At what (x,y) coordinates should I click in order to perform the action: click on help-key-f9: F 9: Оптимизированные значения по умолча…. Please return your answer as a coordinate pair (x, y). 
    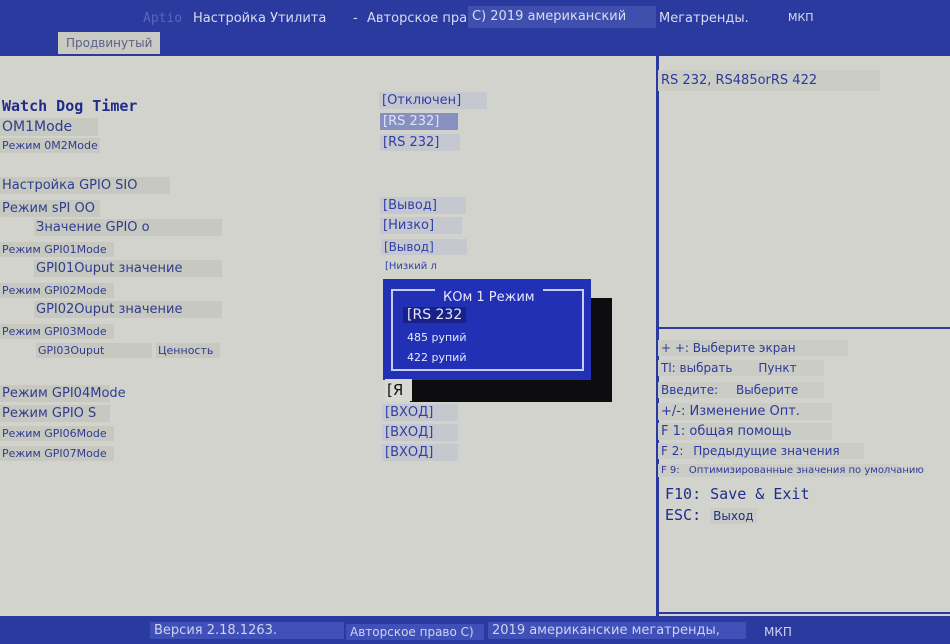
    Looking at the image, I should click on (791, 470).